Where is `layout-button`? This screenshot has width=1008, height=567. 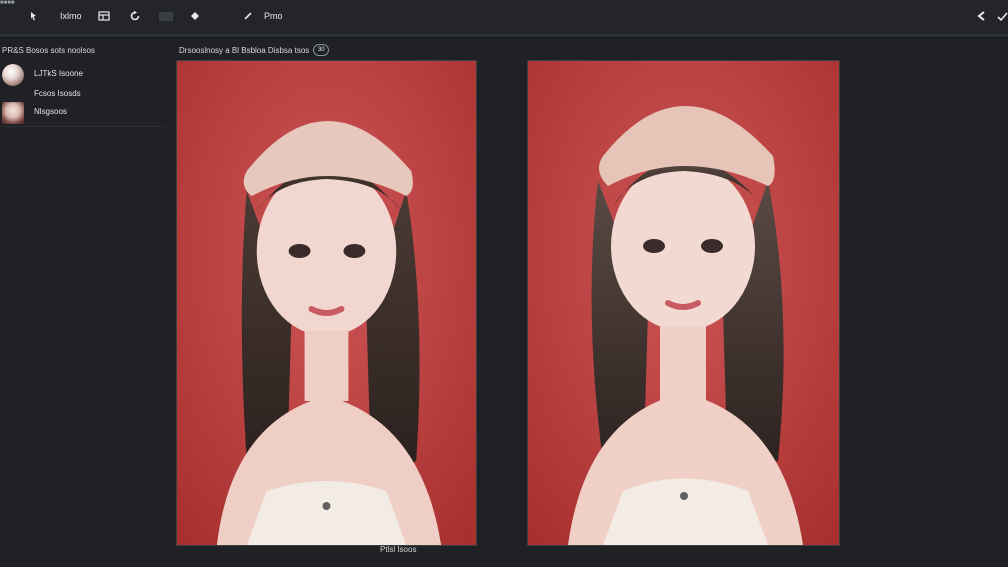 layout-button is located at coordinates (104, 16).